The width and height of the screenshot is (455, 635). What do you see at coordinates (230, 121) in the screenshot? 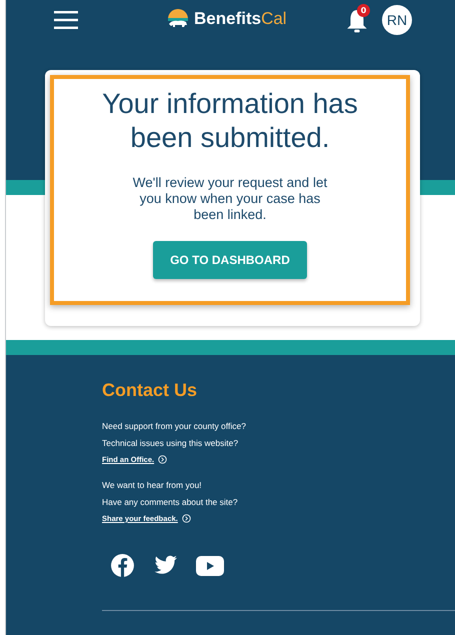
I see `confirmation-title: Your information has been submitted.` at bounding box center [230, 121].